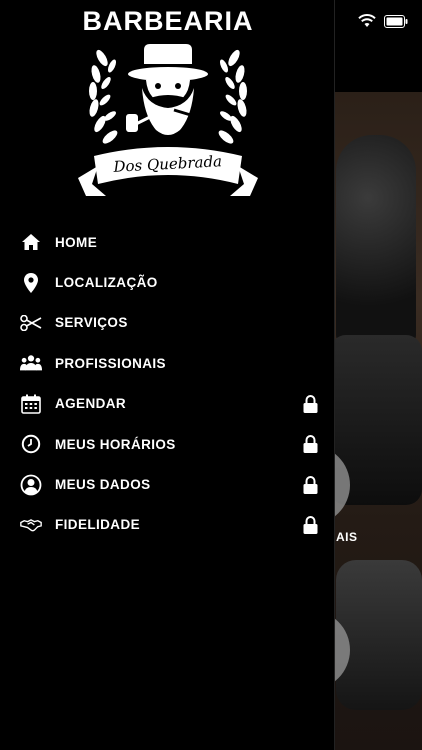 The height and width of the screenshot is (750, 422). Describe the element at coordinates (31, 363) in the screenshot. I see `people-icon` at that location.